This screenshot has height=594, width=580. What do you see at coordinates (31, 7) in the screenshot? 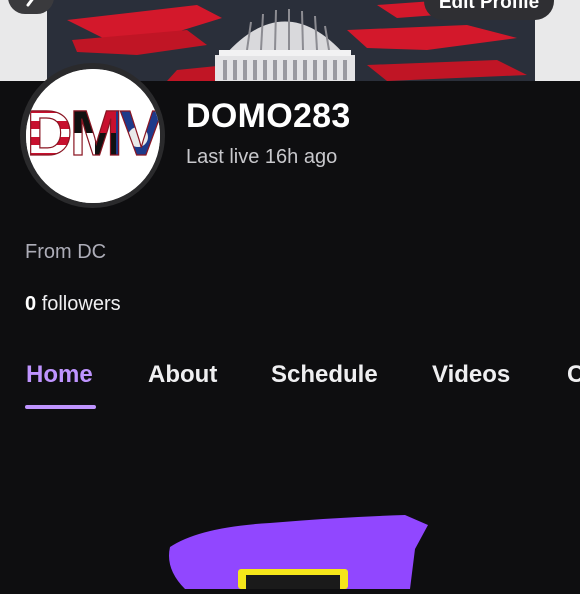
I see `chevron-left-icon` at bounding box center [31, 7].